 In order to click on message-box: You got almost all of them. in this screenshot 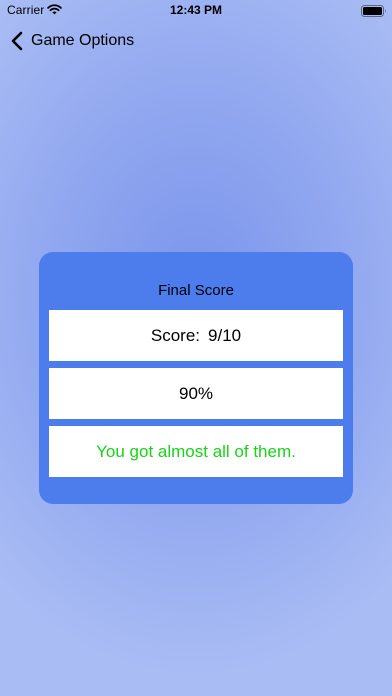, I will do `click(196, 451)`.